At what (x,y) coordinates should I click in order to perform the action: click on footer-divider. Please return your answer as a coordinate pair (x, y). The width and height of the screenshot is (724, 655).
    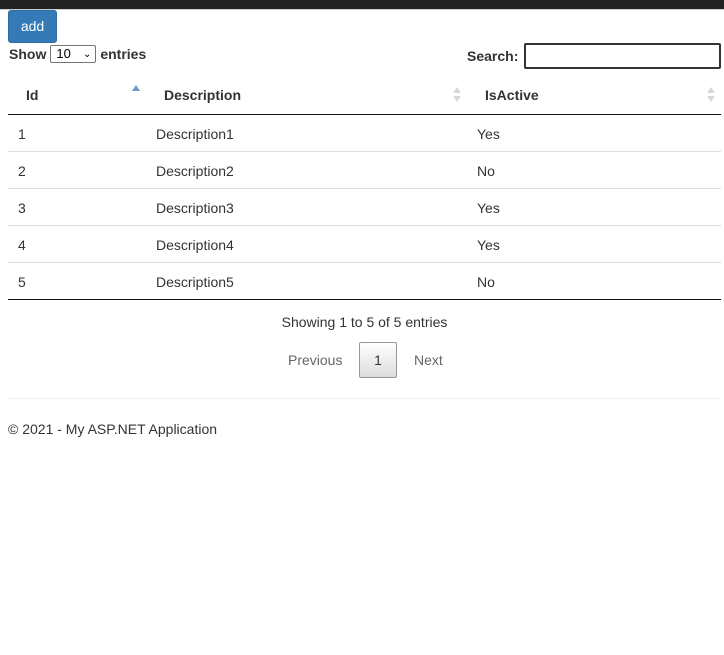
    Looking at the image, I should click on (364, 398).